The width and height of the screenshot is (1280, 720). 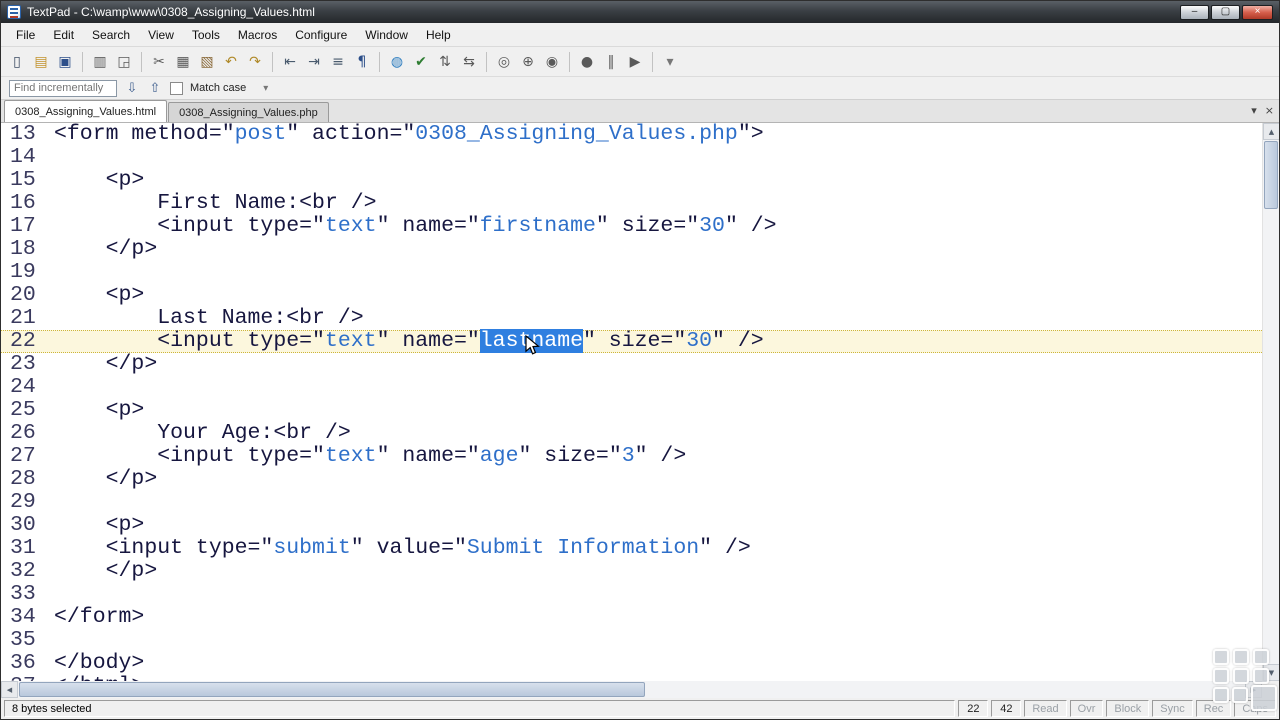 What do you see at coordinates (248, 112) in the screenshot?
I see `document-tab: 0308_Assigning_Values.php` at bounding box center [248, 112].